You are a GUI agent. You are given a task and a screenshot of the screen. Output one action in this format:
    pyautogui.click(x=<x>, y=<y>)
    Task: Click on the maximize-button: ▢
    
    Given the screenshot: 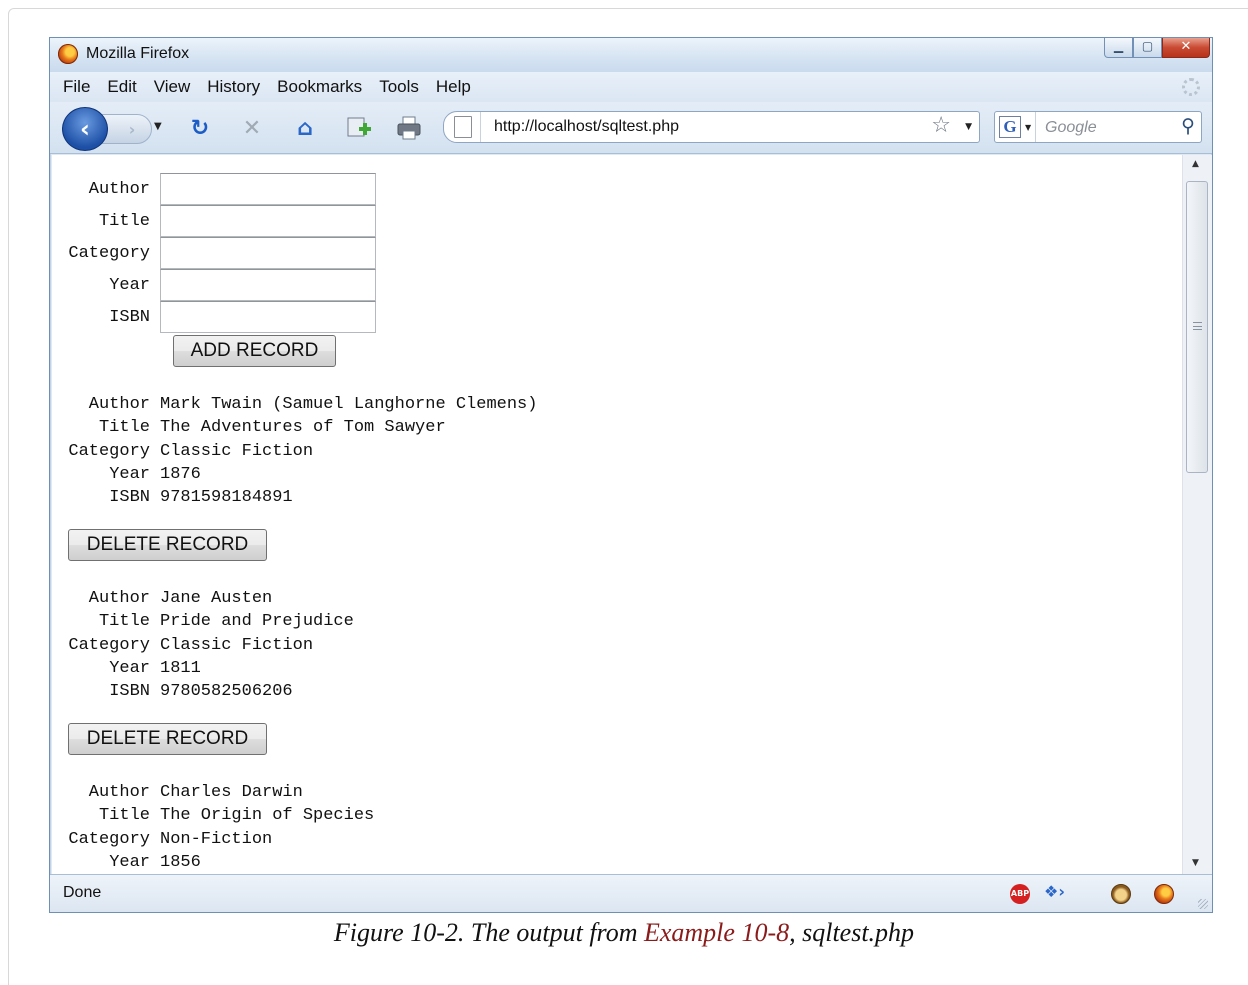 What is the action you would take?
    pyautogui.click(x=1147, y=48)
    